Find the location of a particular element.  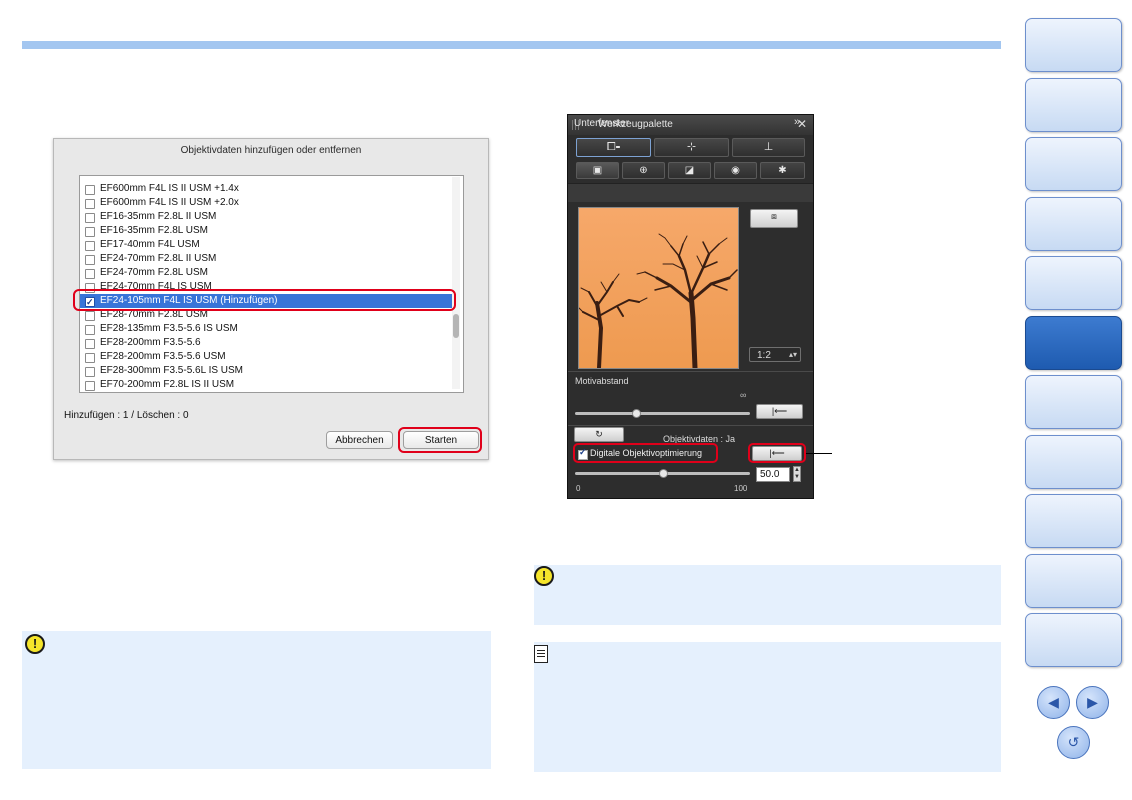

lens-label: EF28-135mm F3.5-5.6 IS USM is located at coordinates (169, 328).